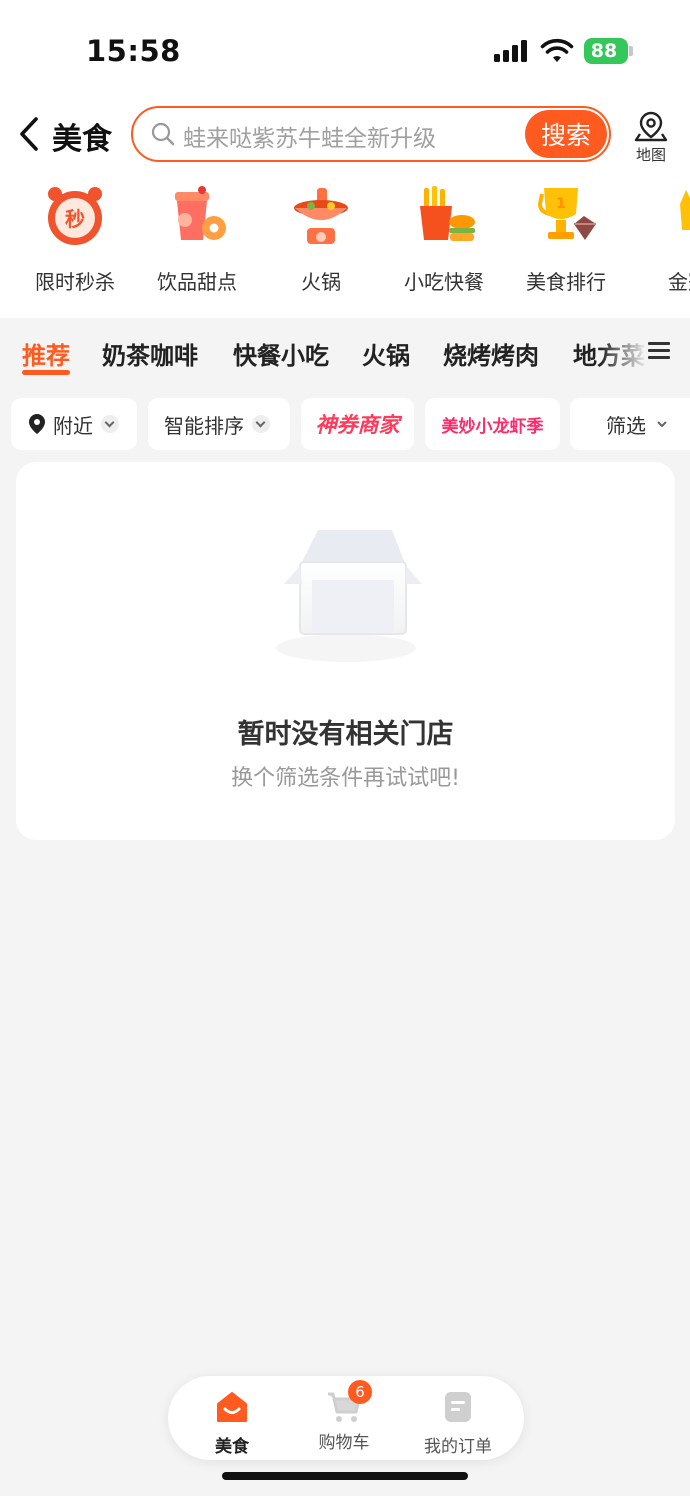  What do you see at coordinates (458, 1447) in the screenshot?
I see `nav-label-orders: 我的订单` at bounding box center [458, 1447].